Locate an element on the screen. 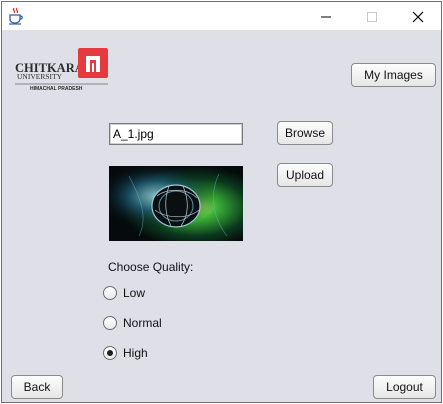  logo-subname: UNIVERSITY is located at coordinates (40, 76).